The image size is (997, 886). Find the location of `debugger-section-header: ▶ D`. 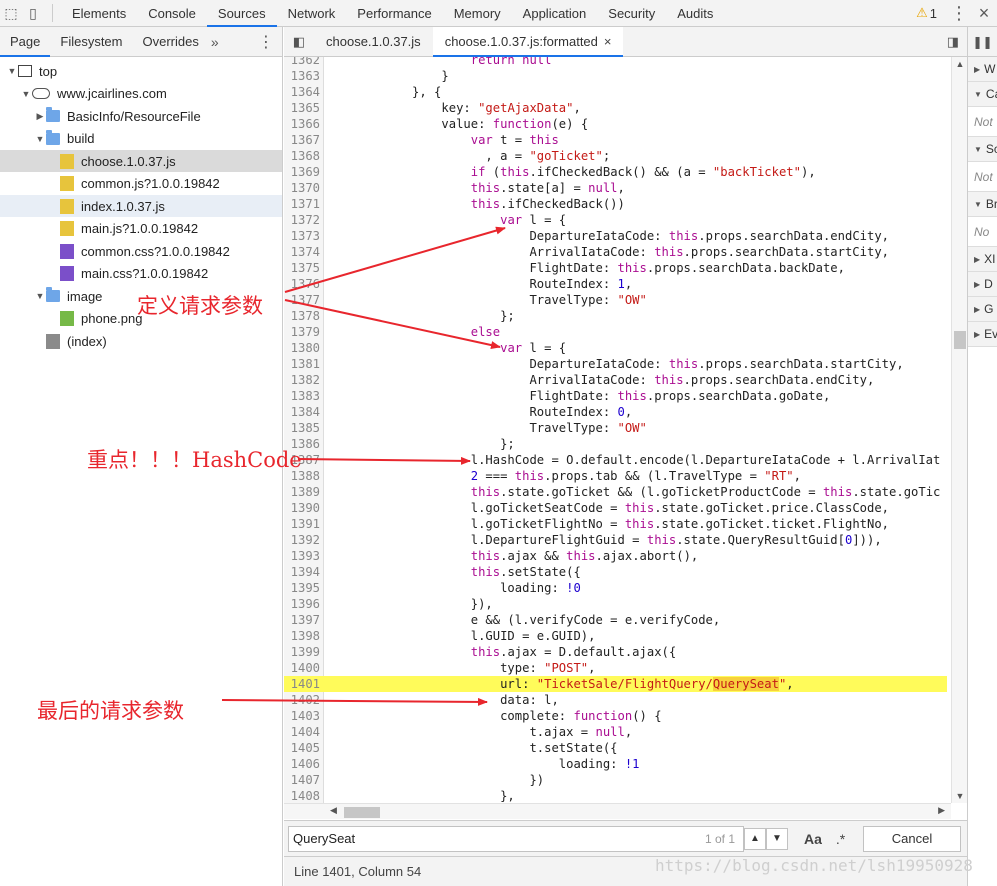

debugger-section-header: ▶ D is located at coordinates (982, 284).